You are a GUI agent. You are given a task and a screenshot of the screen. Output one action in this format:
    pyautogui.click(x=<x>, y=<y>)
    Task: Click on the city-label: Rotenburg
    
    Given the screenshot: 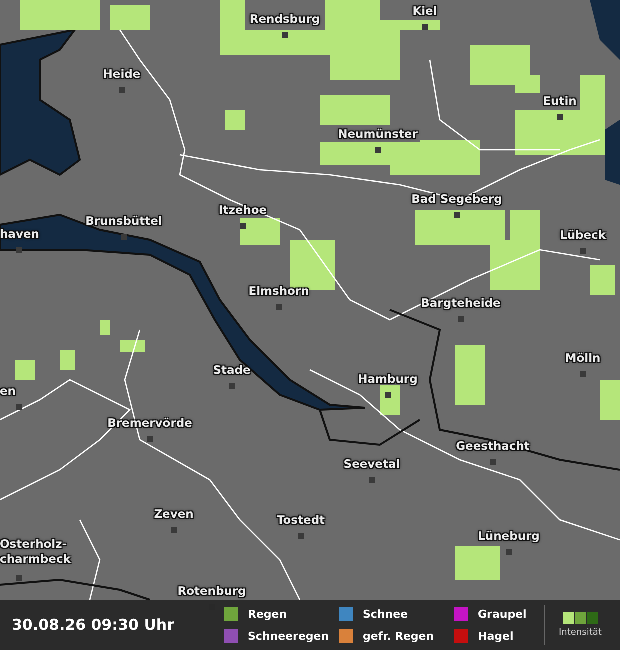 What is the action you would take?
    pyautogui.click(x=212, y=591)
    